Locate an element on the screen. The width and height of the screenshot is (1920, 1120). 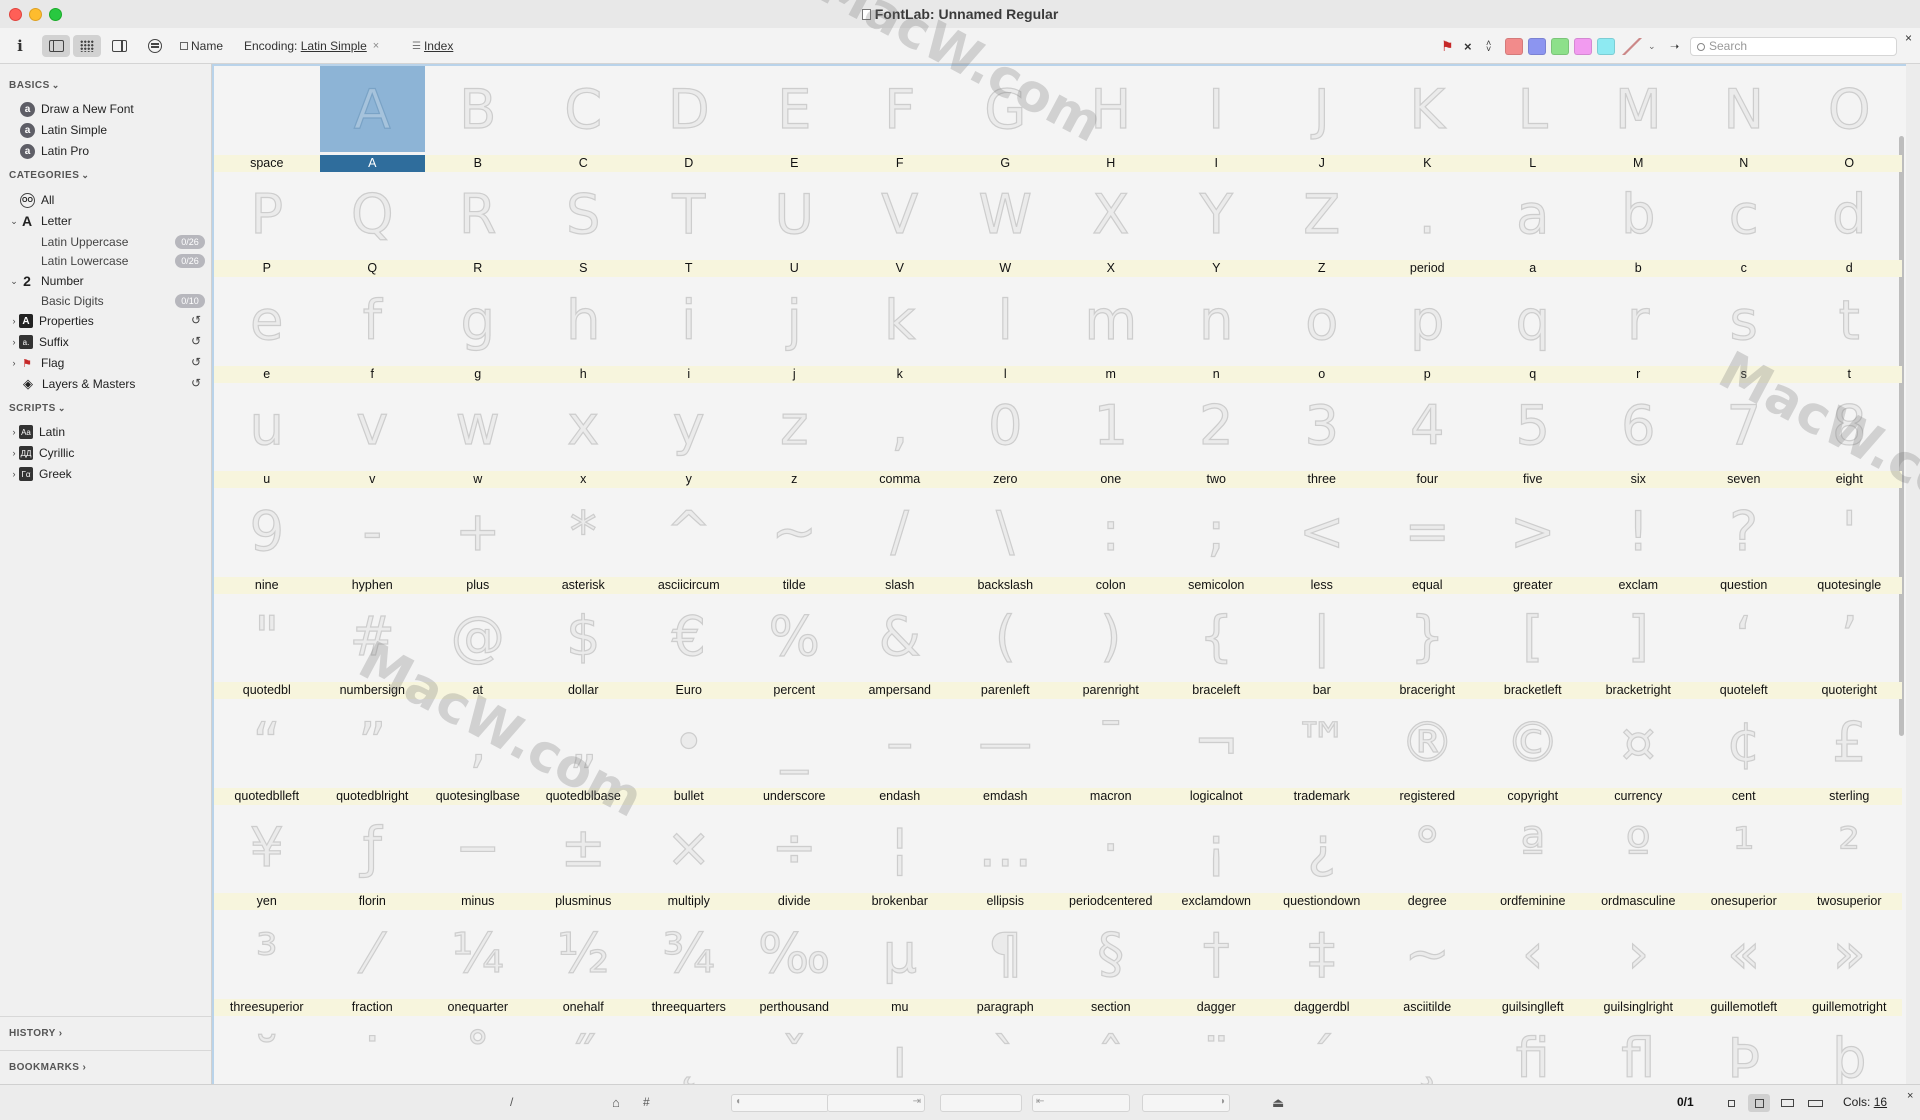
glyph-cell: UU is located at coordinates (794, 224).